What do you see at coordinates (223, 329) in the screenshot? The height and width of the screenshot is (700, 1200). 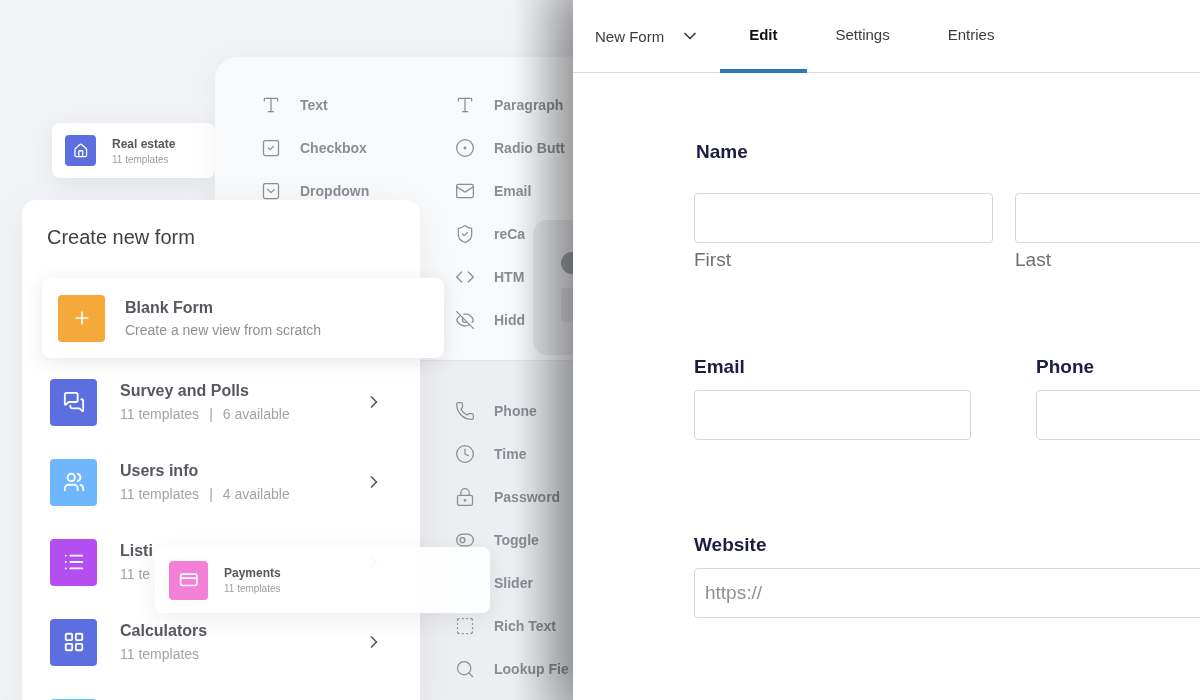 I see `option-description: Create a new view from scratch` at bounding box center [223, 329].